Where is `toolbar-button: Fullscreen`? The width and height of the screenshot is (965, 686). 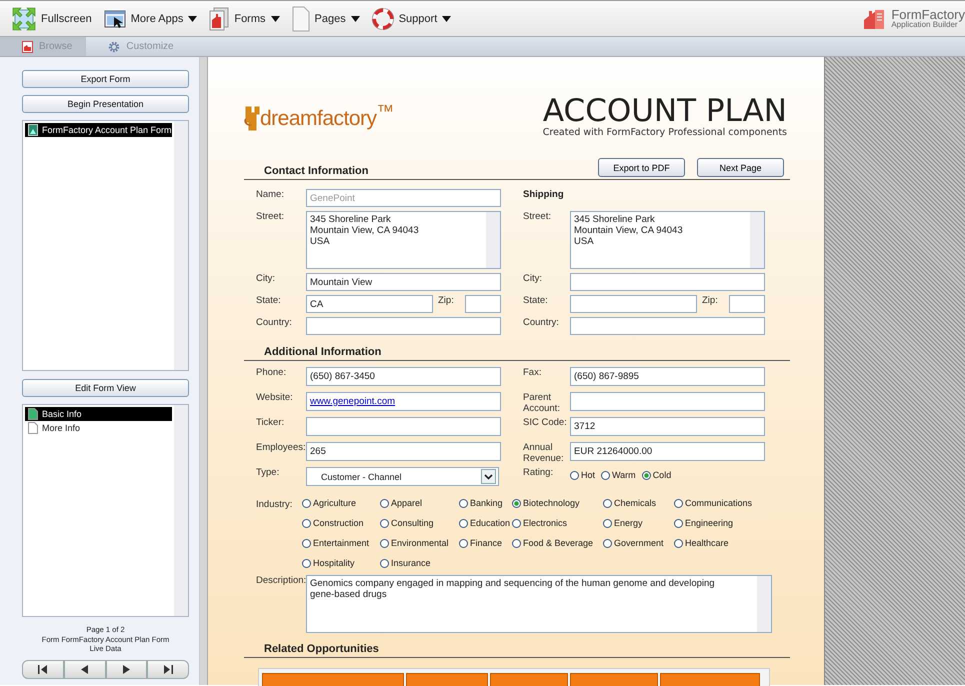 toolbar-button: Fullscreen is located at coordinates (52, 18).